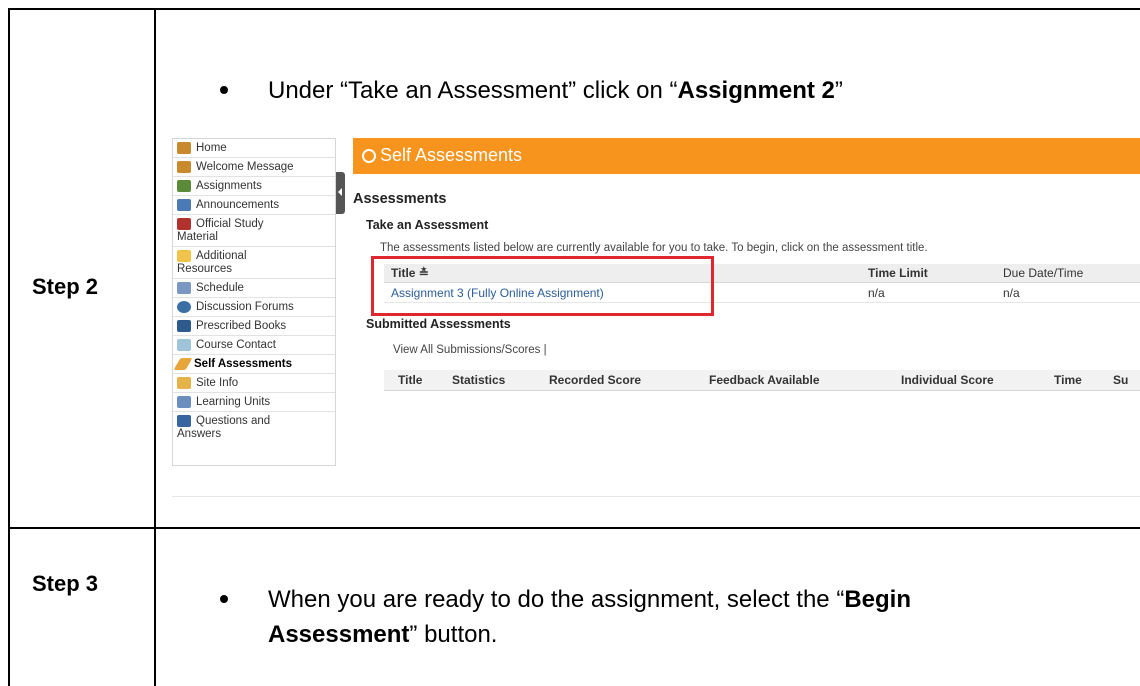  Describe the element at coordinates (254, 168) in the screenshot. I see `sidebar-item-welcome-message: Welcome Message` at that location.